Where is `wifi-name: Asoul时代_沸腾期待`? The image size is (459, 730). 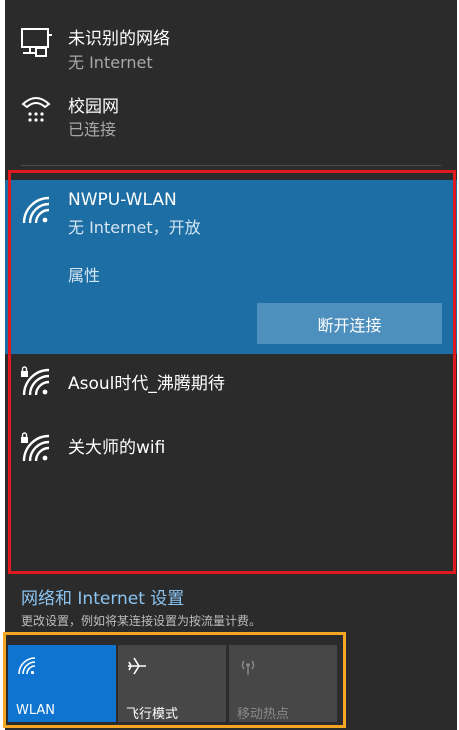
wifi-name: Asoul时代_沸腾期待 is located at coordinates (146, 384).